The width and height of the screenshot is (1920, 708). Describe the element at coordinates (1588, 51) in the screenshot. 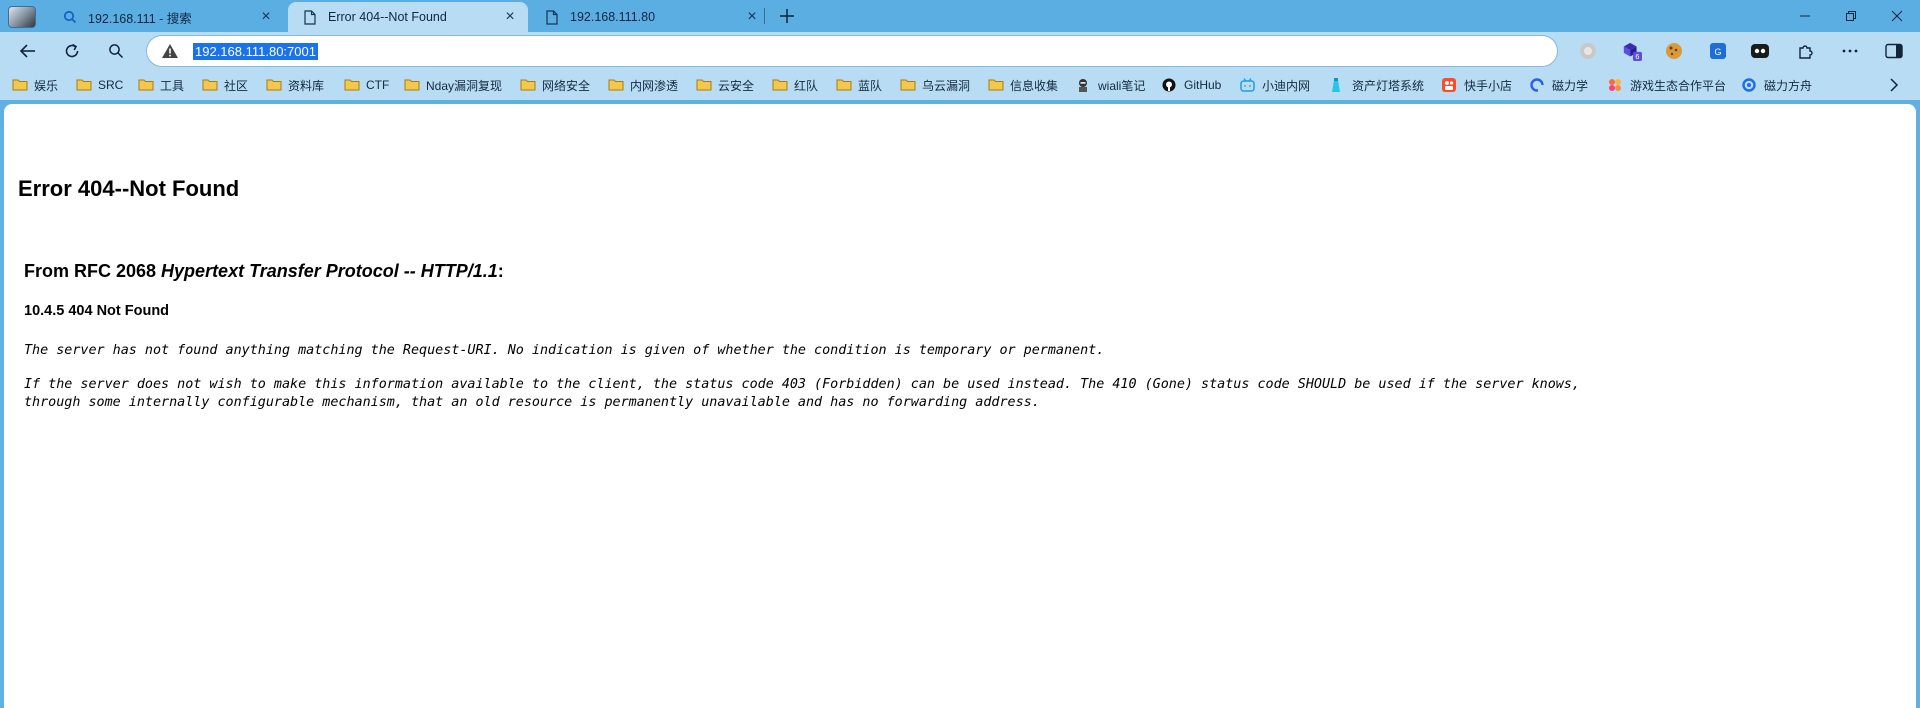

I see `extension-gray-icon` at that location.